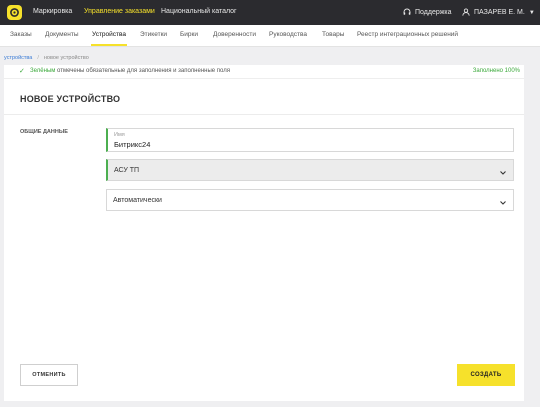 This screenshot has height=407, width=540. Describe the element at coordinates (132, 144) in the screenshot. I see `name-field-value: Битрикс24` at that location.